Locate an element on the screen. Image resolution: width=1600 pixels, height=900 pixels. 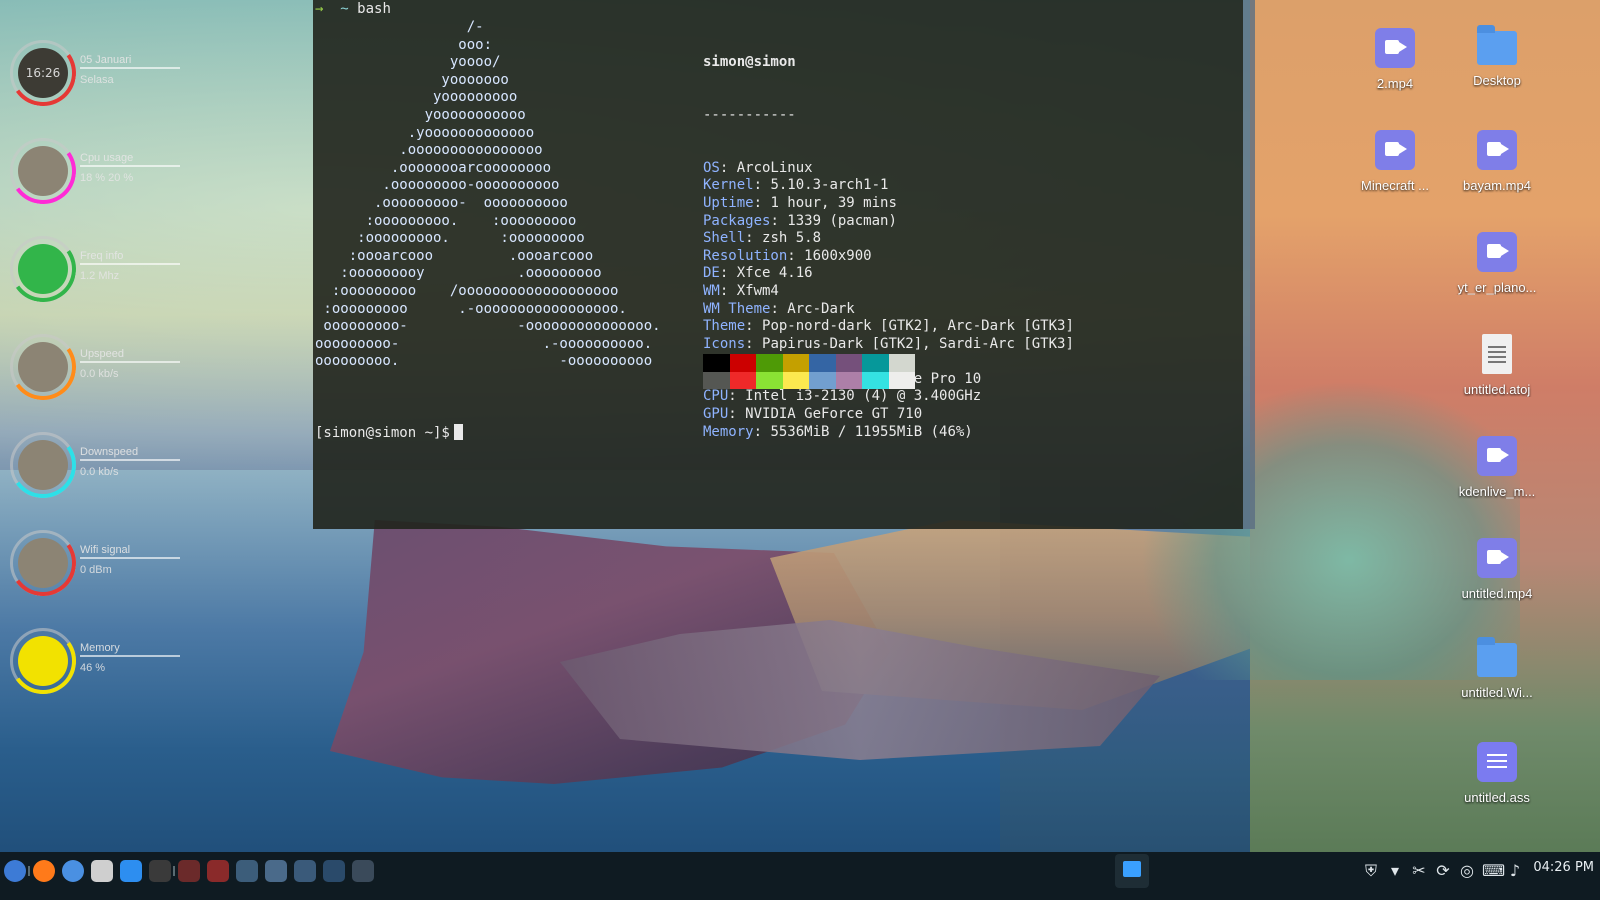
updates-icon: ⟳ is located at coordinates (1443, 871).